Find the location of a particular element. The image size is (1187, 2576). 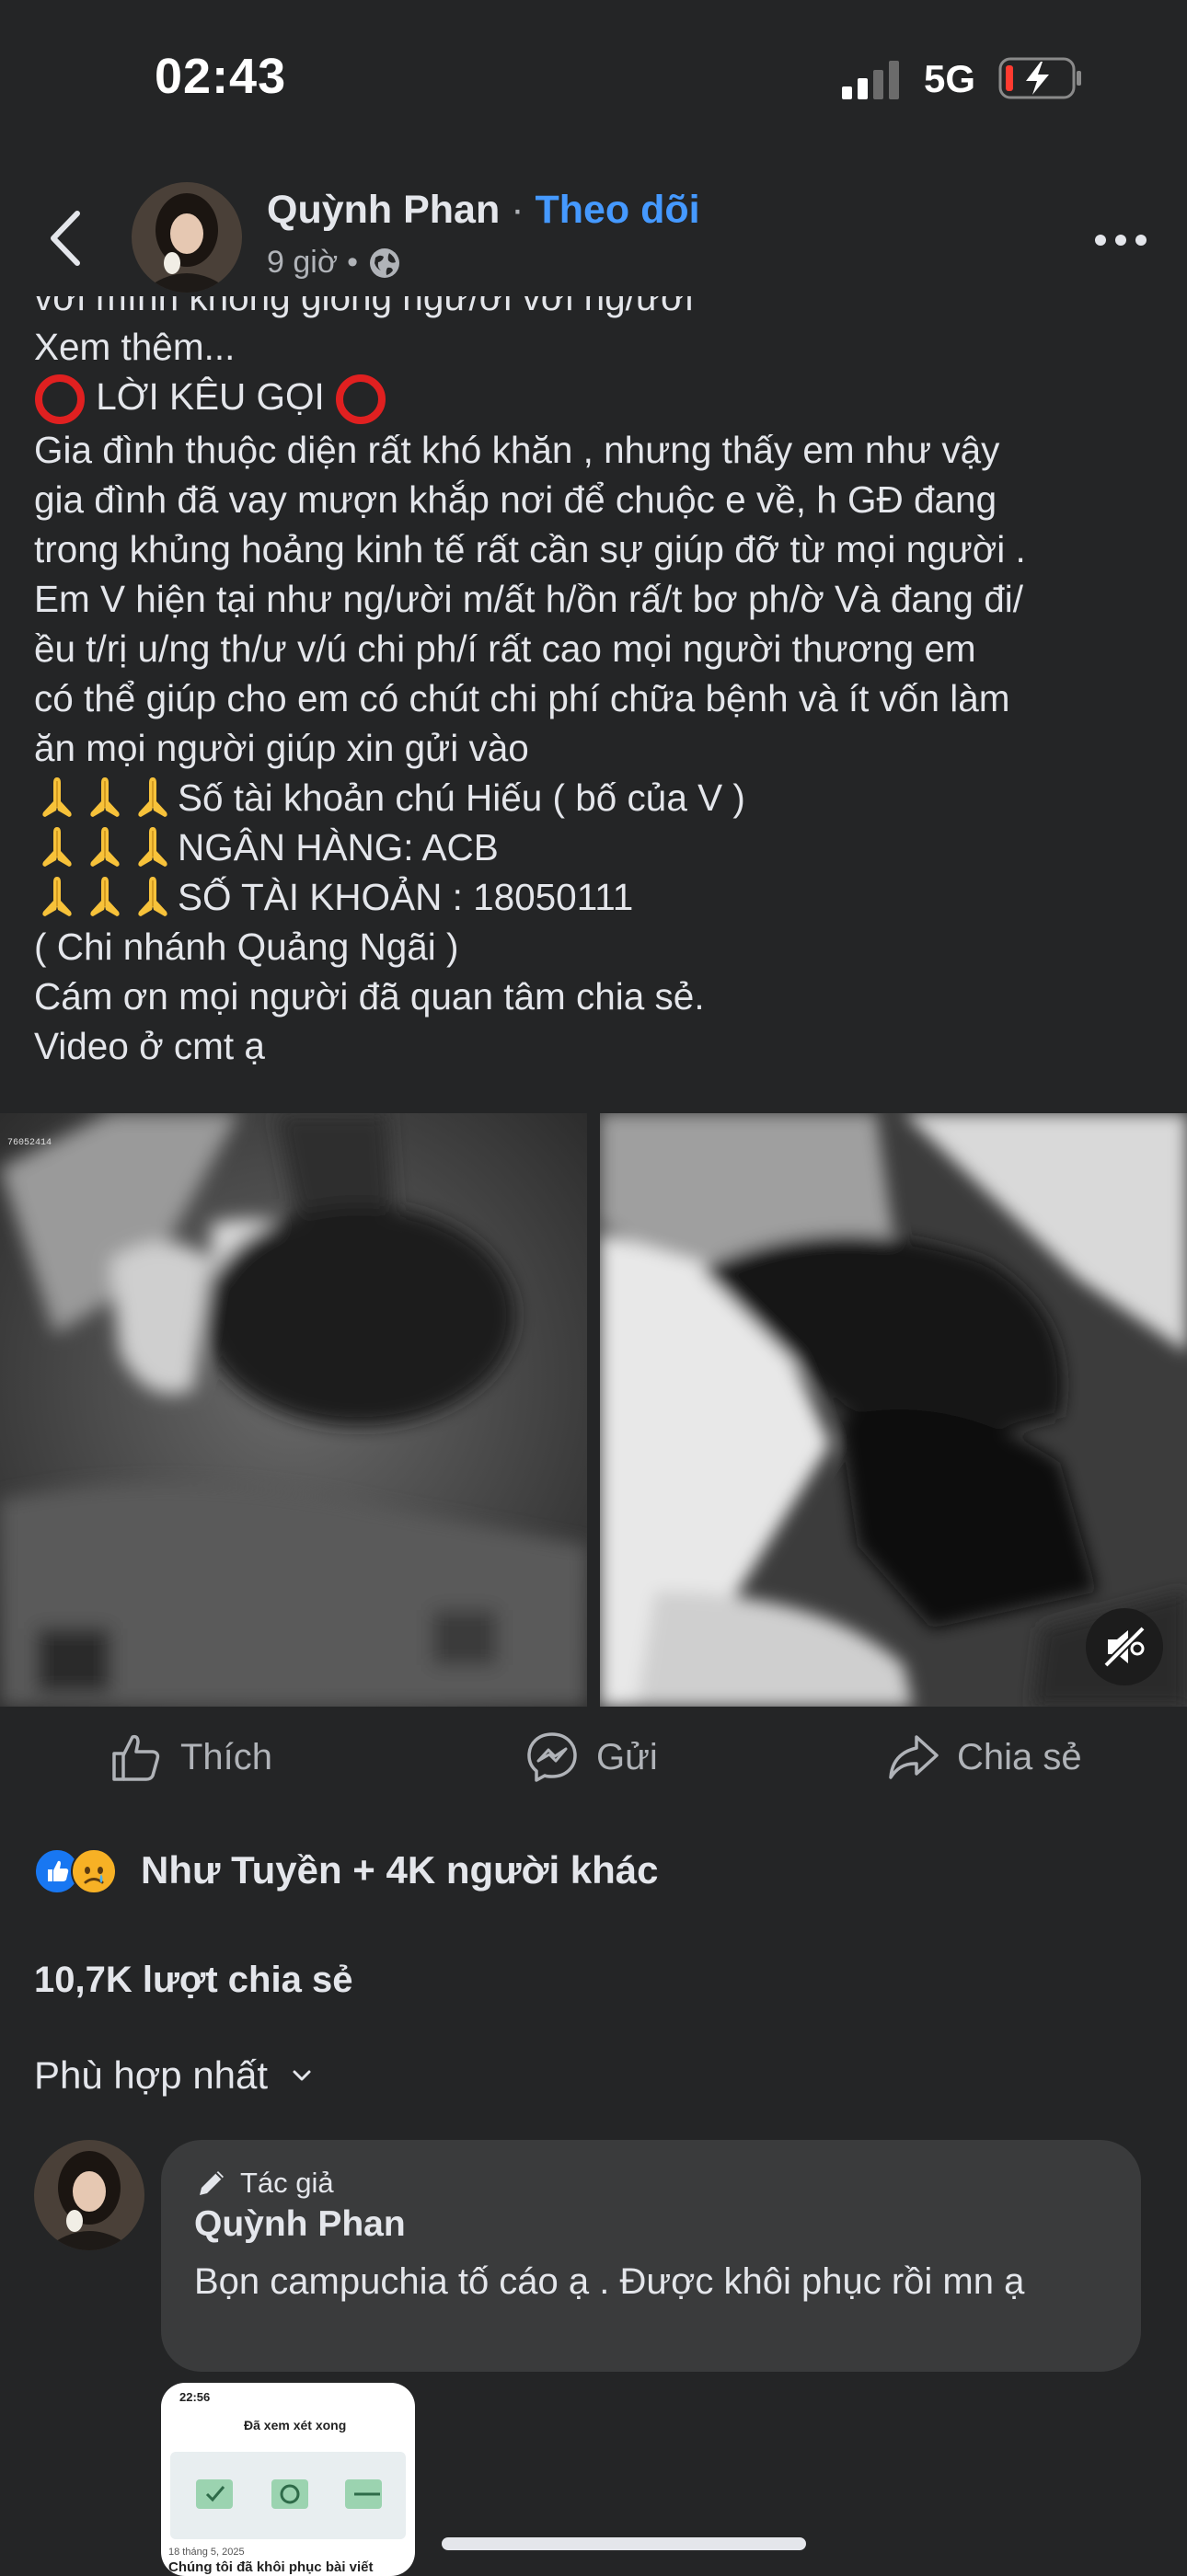

post-actions: Thích Gửi Chia sẻ is located at coordinates (593, 1766).